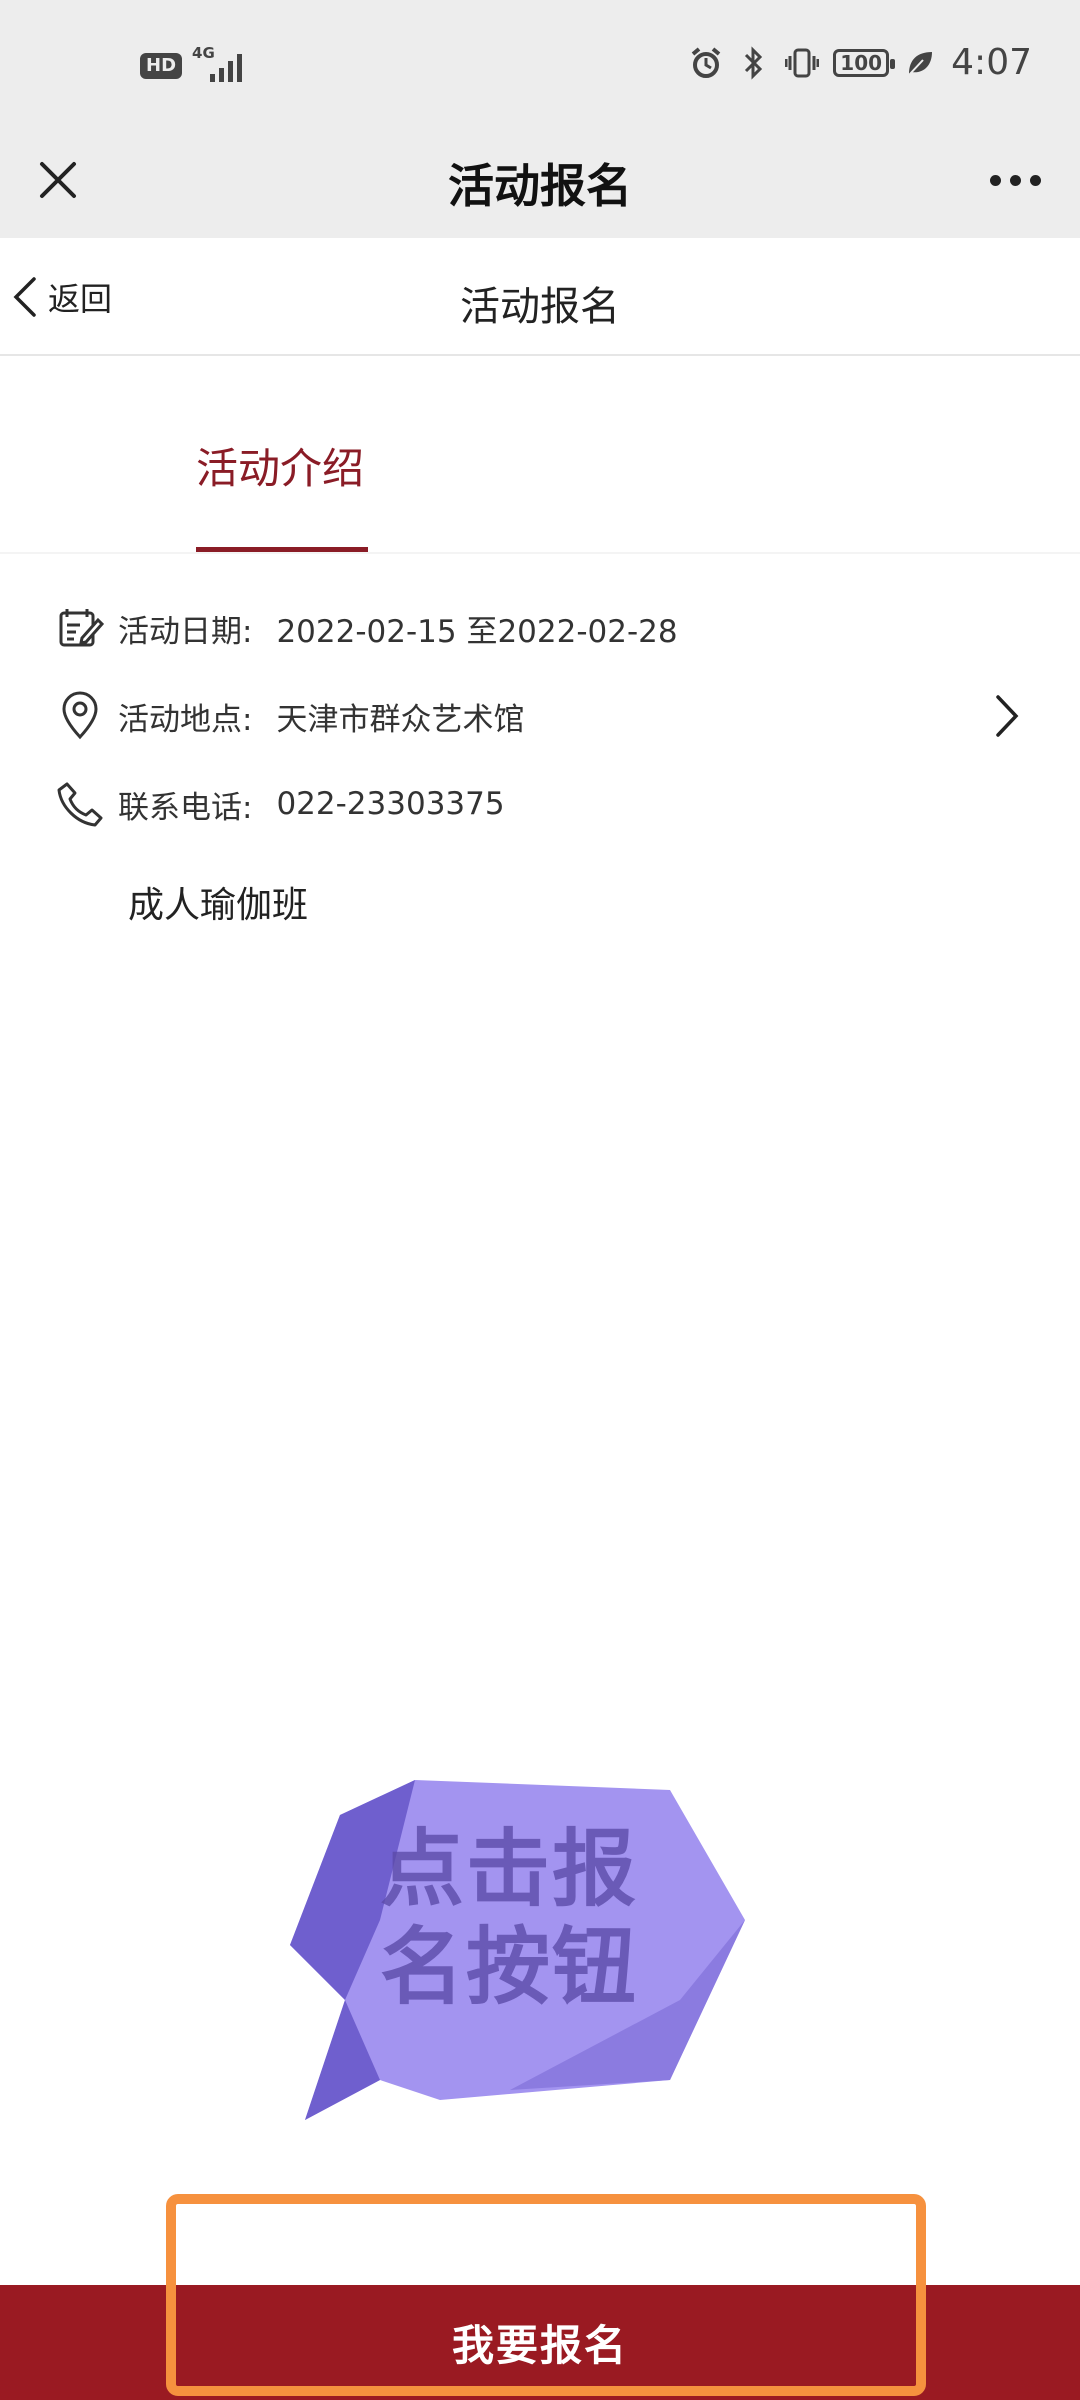 The width and height of the screenshot is (1080, 2400). I want to click on overlay-hint-line1: 点击报, so click(509, 1869).